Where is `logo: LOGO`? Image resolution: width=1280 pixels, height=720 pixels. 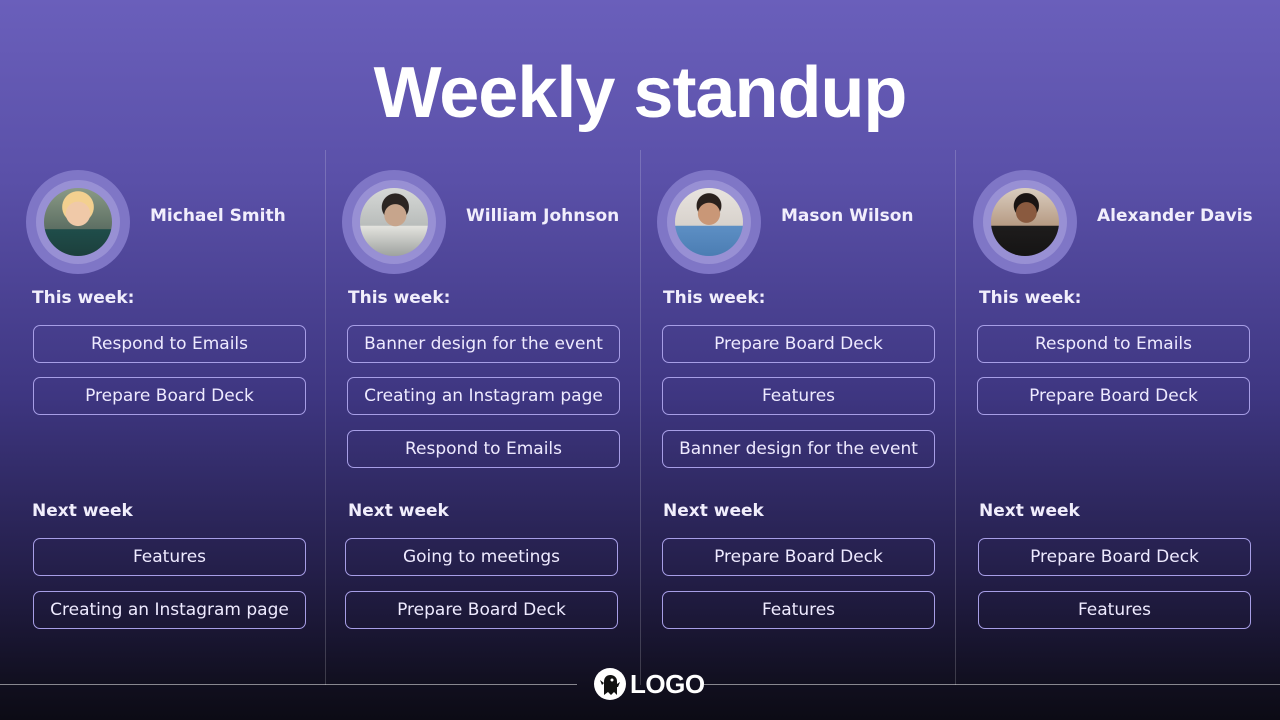 logo: LOGO is located at coordinates (649, 684).